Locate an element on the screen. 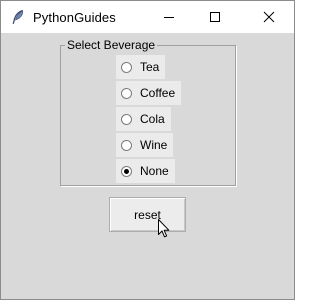 The width and height of the screenshot is (320, 300). minimize-icon is located at coordinates (169, 17).